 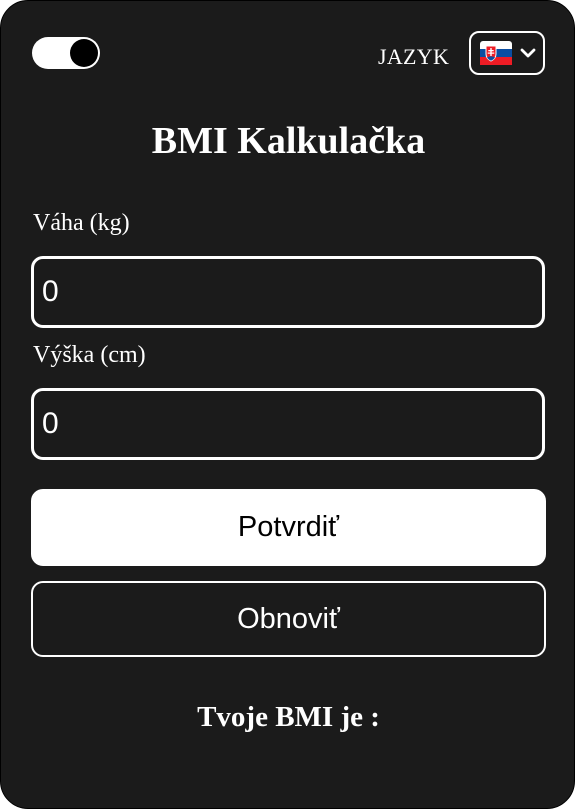 I want to click on theme-toggle, so click(x=66, y=53).